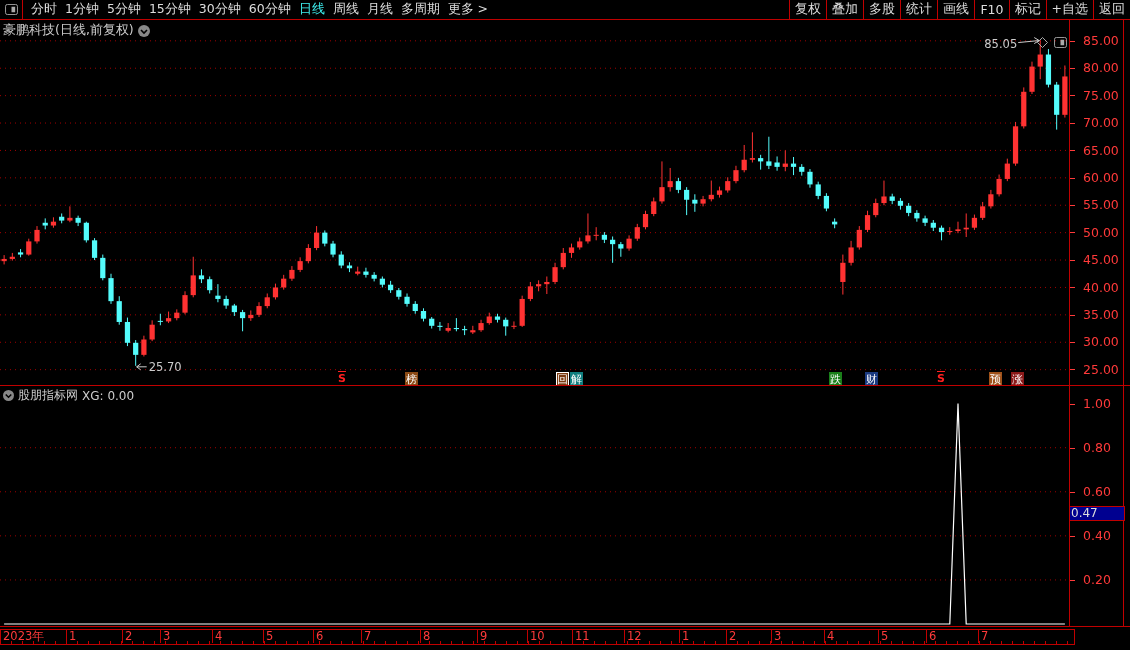  I want to click on axis-label: 40.00, so click(1101, 287).